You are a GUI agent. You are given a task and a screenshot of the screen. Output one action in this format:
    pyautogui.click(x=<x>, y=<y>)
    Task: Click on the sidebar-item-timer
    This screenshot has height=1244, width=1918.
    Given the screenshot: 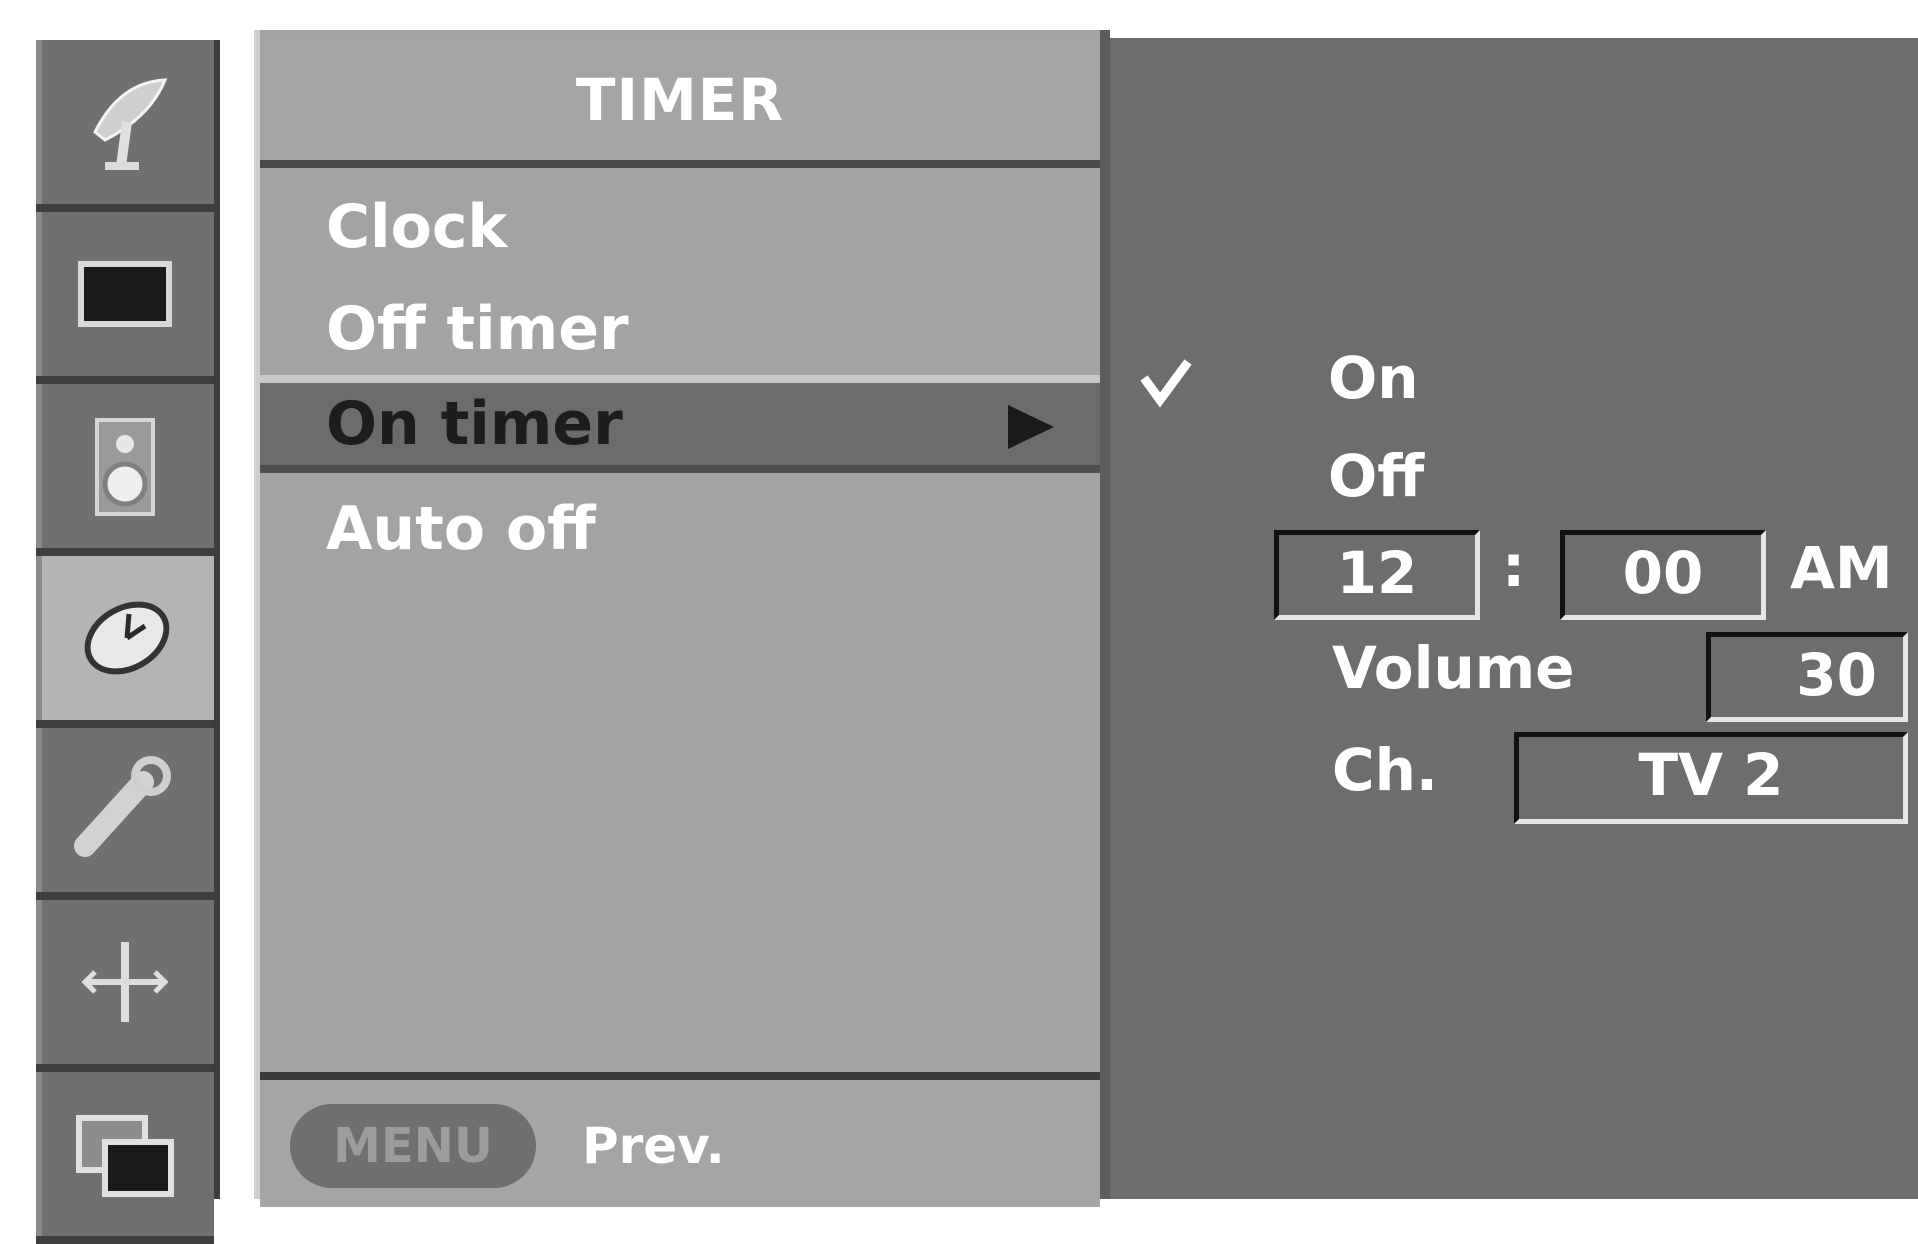 What is the action you would take?
    pyautogui.click(x=125, y=642)
    